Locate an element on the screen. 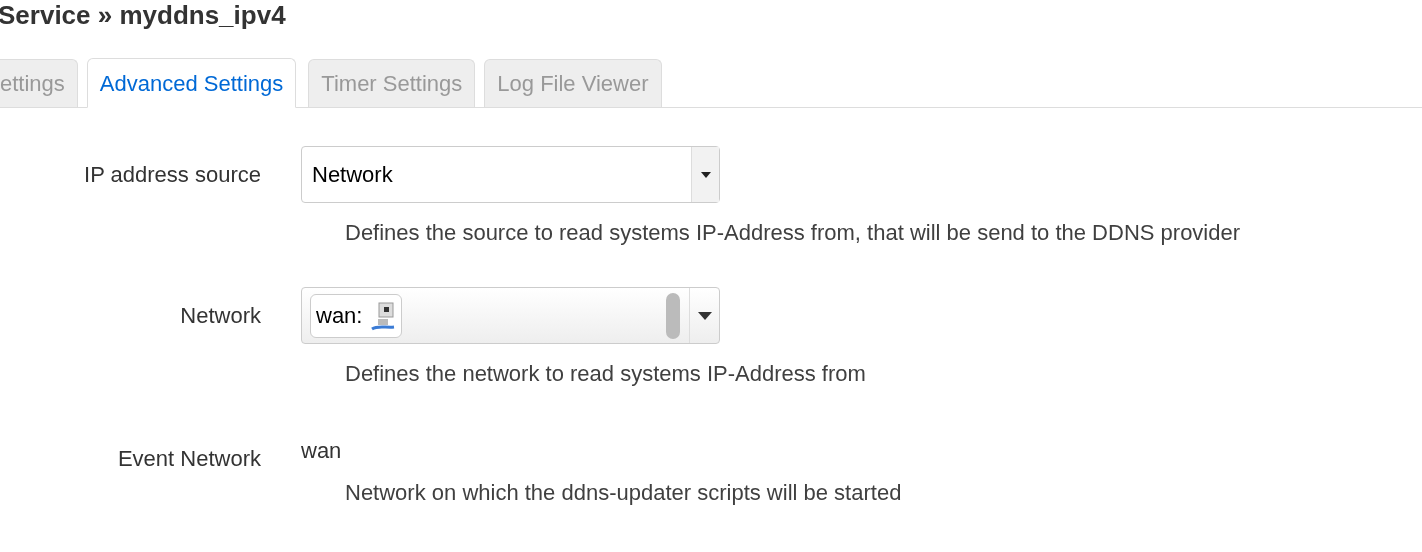 This screenshot has width=1422, height=552. help-text: Defines the network to read systems IP-Address from is located at coordinates (605, 373).